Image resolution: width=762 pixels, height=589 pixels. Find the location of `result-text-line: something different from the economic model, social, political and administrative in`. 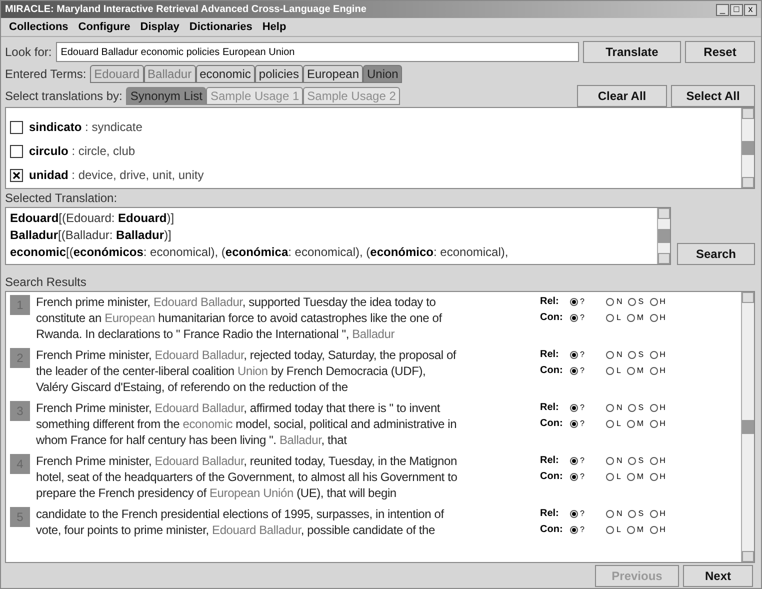

result-text-line: something different from the economic model, social, political and administrative in is located at coordinates (247, 424).